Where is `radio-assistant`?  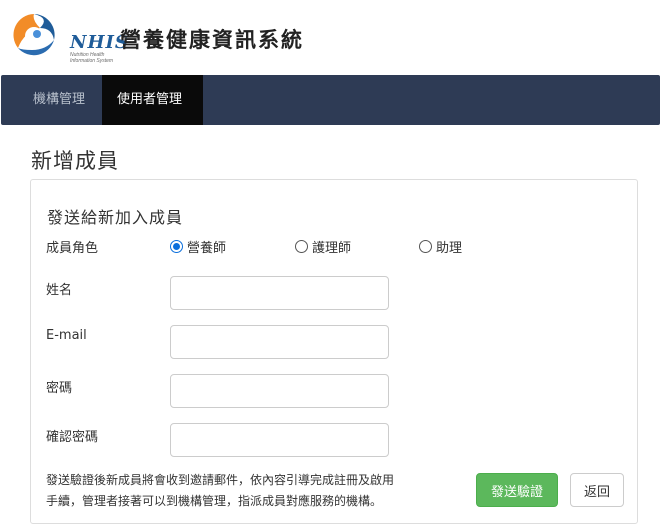 radio-assistant is located at coordinates (425, 246).